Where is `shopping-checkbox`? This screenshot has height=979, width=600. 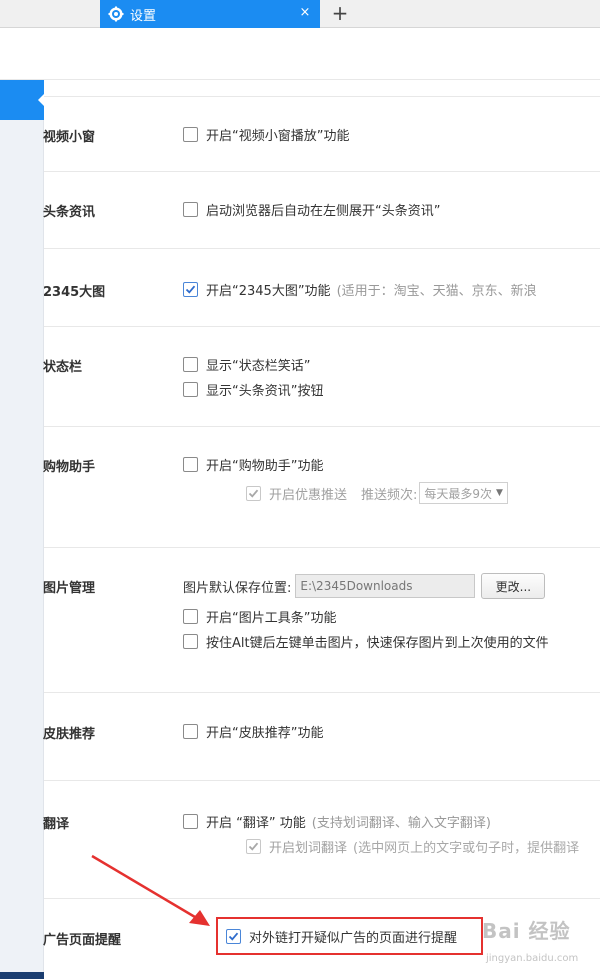 shopping-checkbox is located at coordinates (190, 464).